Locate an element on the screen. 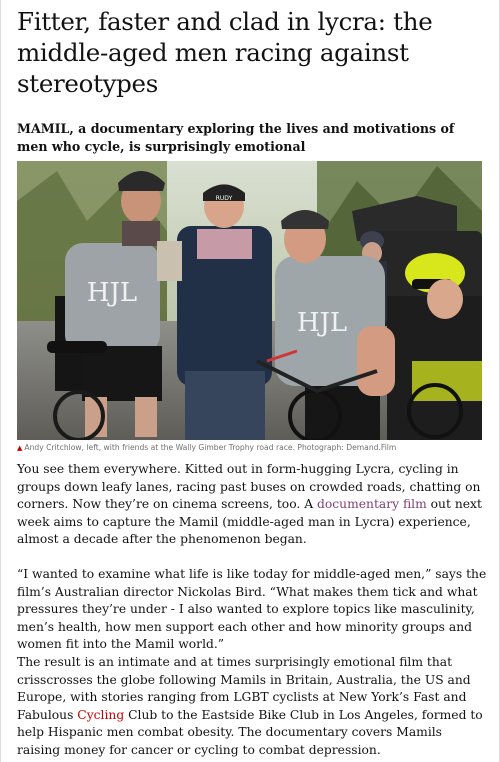  caption-triangle-icon: ▲ is located at coordinates (20, 448).